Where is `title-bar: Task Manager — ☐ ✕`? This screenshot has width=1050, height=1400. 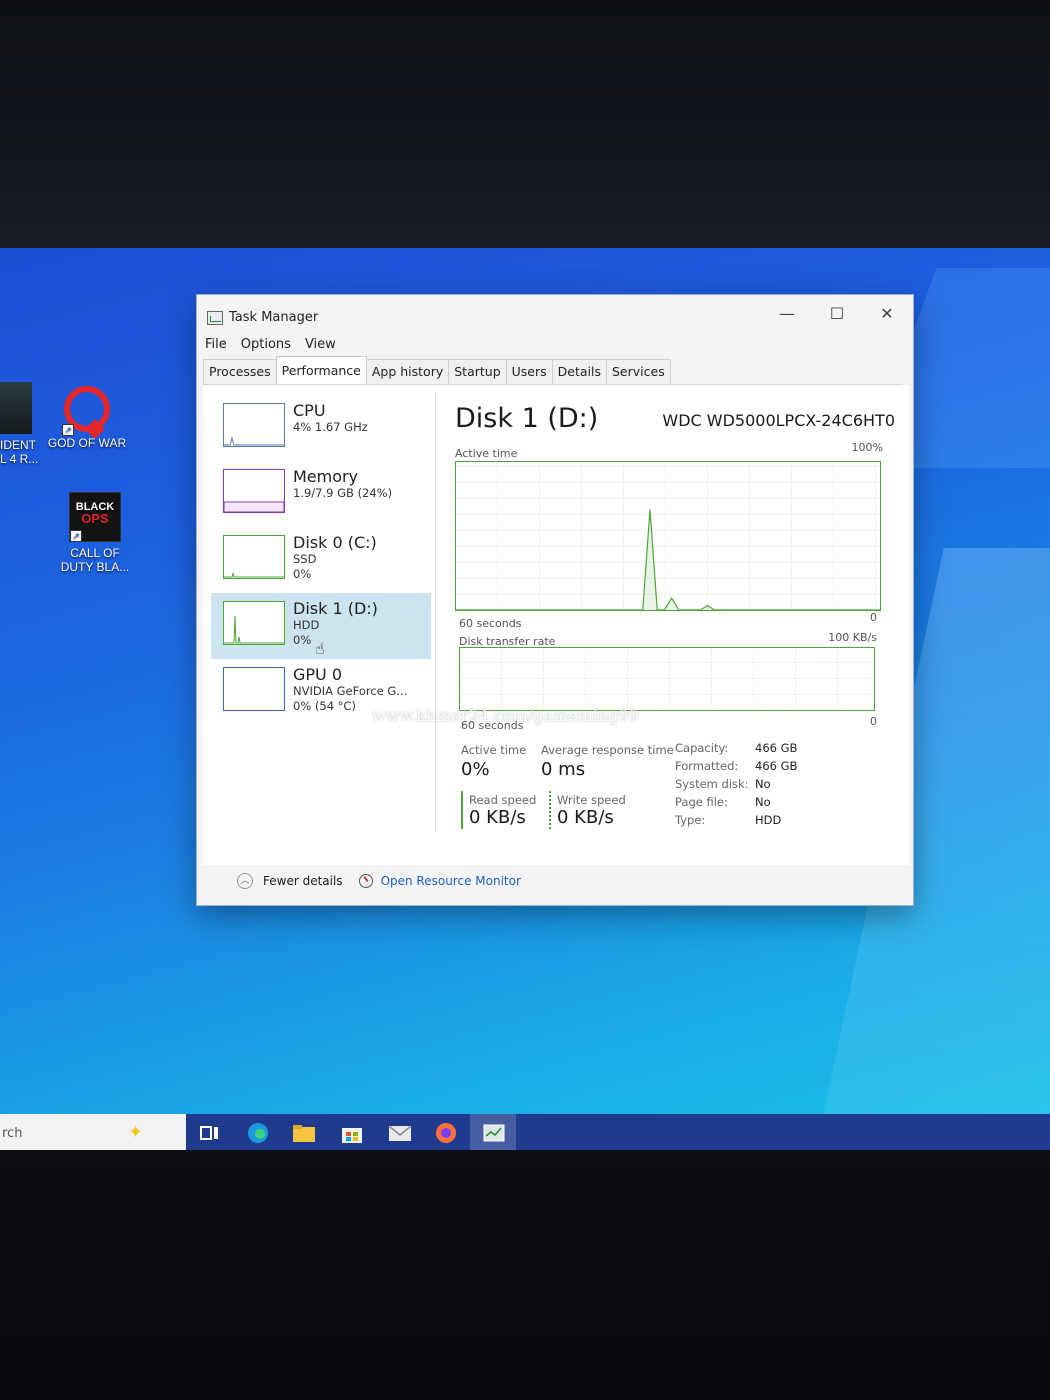
title-bar: Task Manager — ☐ ✕ is located at coordinates (555, 315).